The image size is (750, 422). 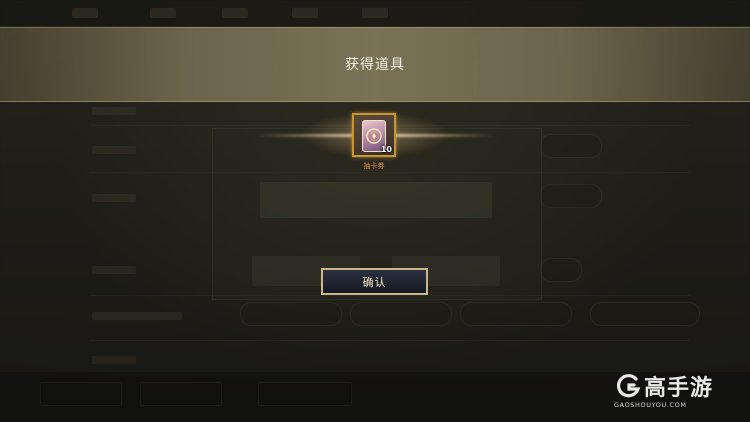 What do you see at coordinates (679, 388) in the screenshot?
I see `watermark-brand: 高手游` at bounding box center [679, 388].